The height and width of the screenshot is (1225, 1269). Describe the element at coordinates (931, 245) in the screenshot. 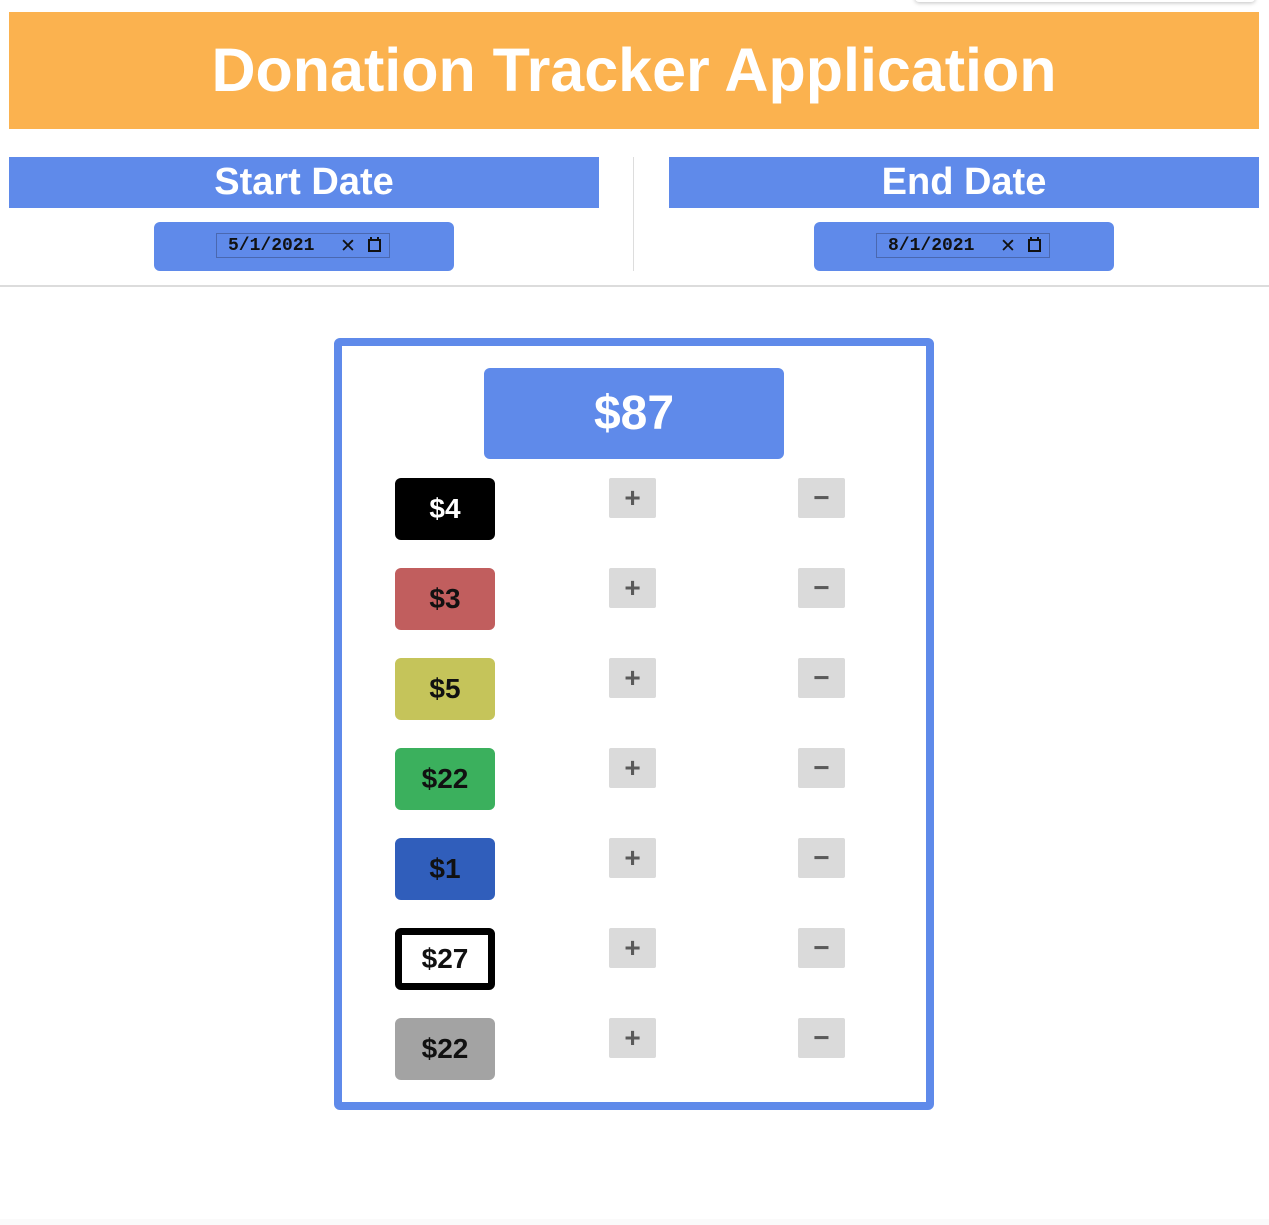

I see `end-date-value: 8/1/2021` at that location.